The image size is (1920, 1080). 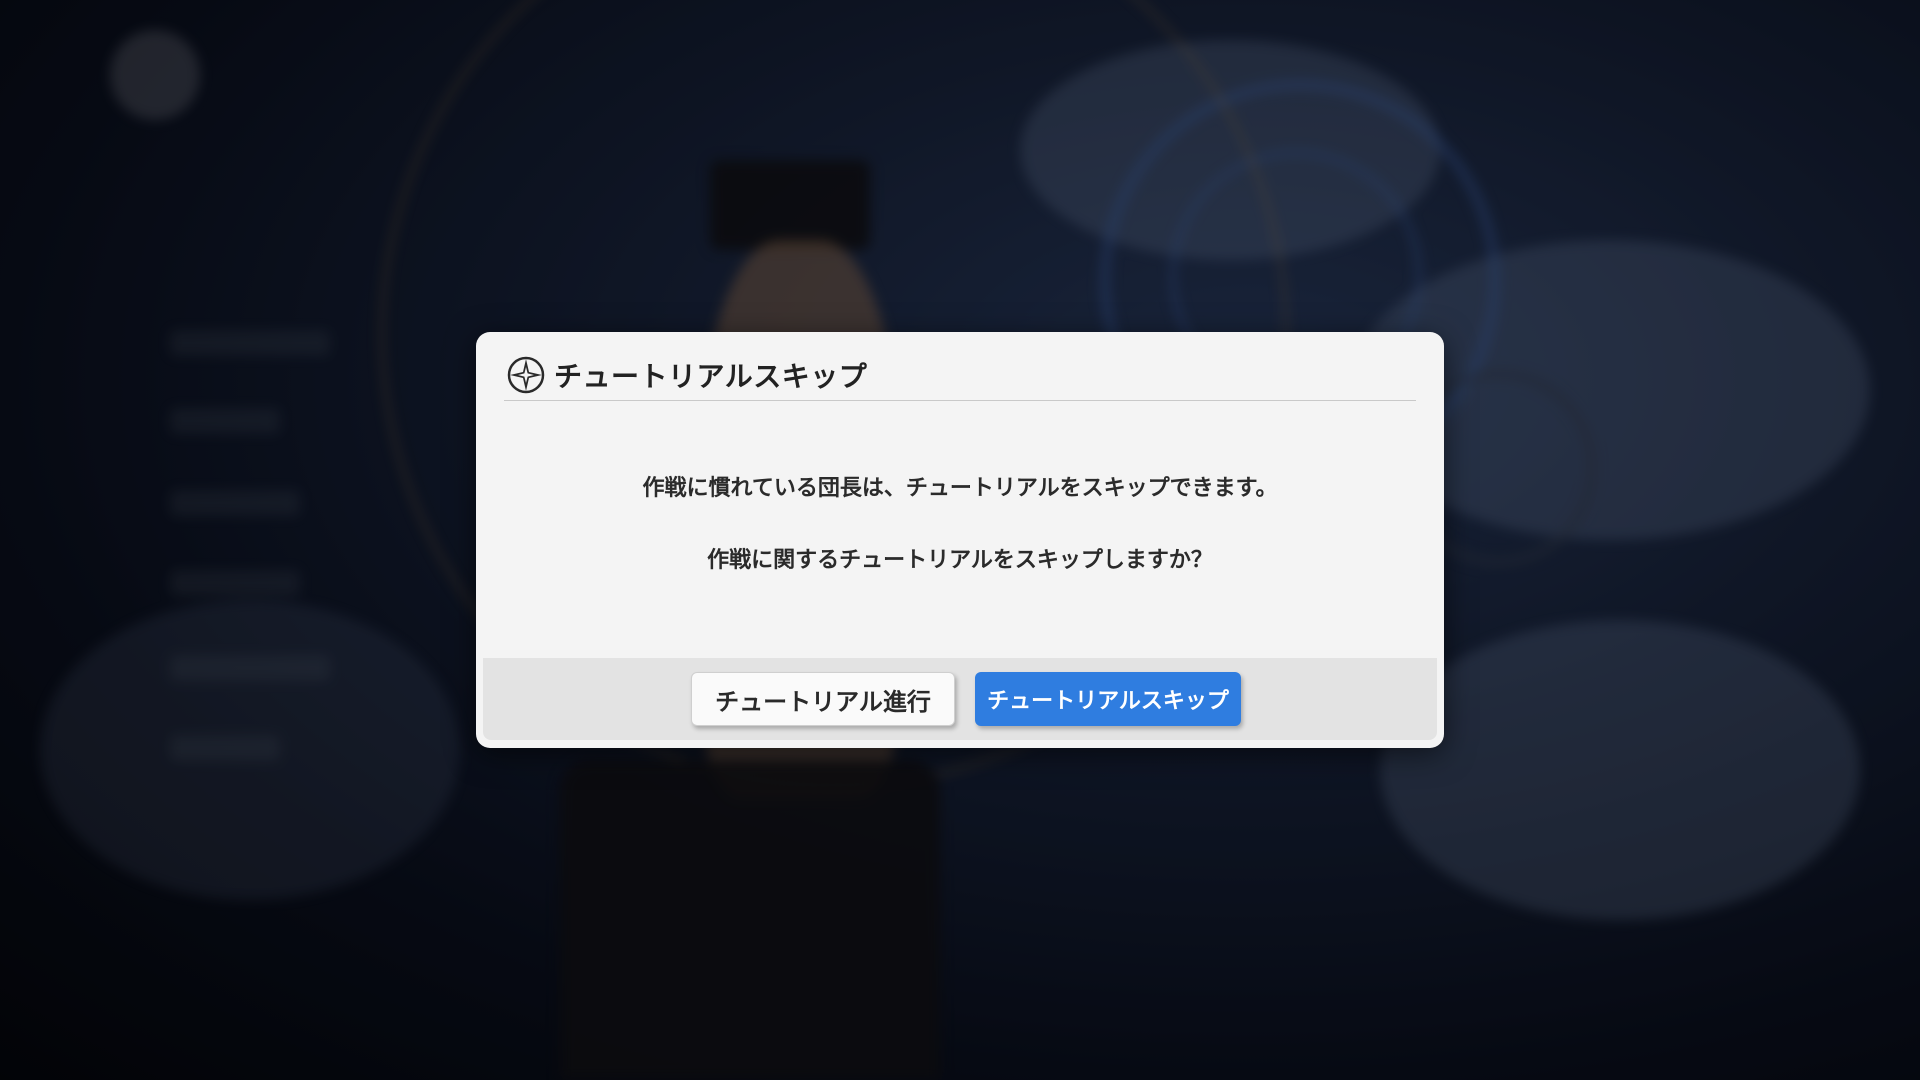 What do you see at coordinates (711, 376) in the screenshot?
I see `dialog-title: チュートリアルスキップ` at bounding box center [711, 376].